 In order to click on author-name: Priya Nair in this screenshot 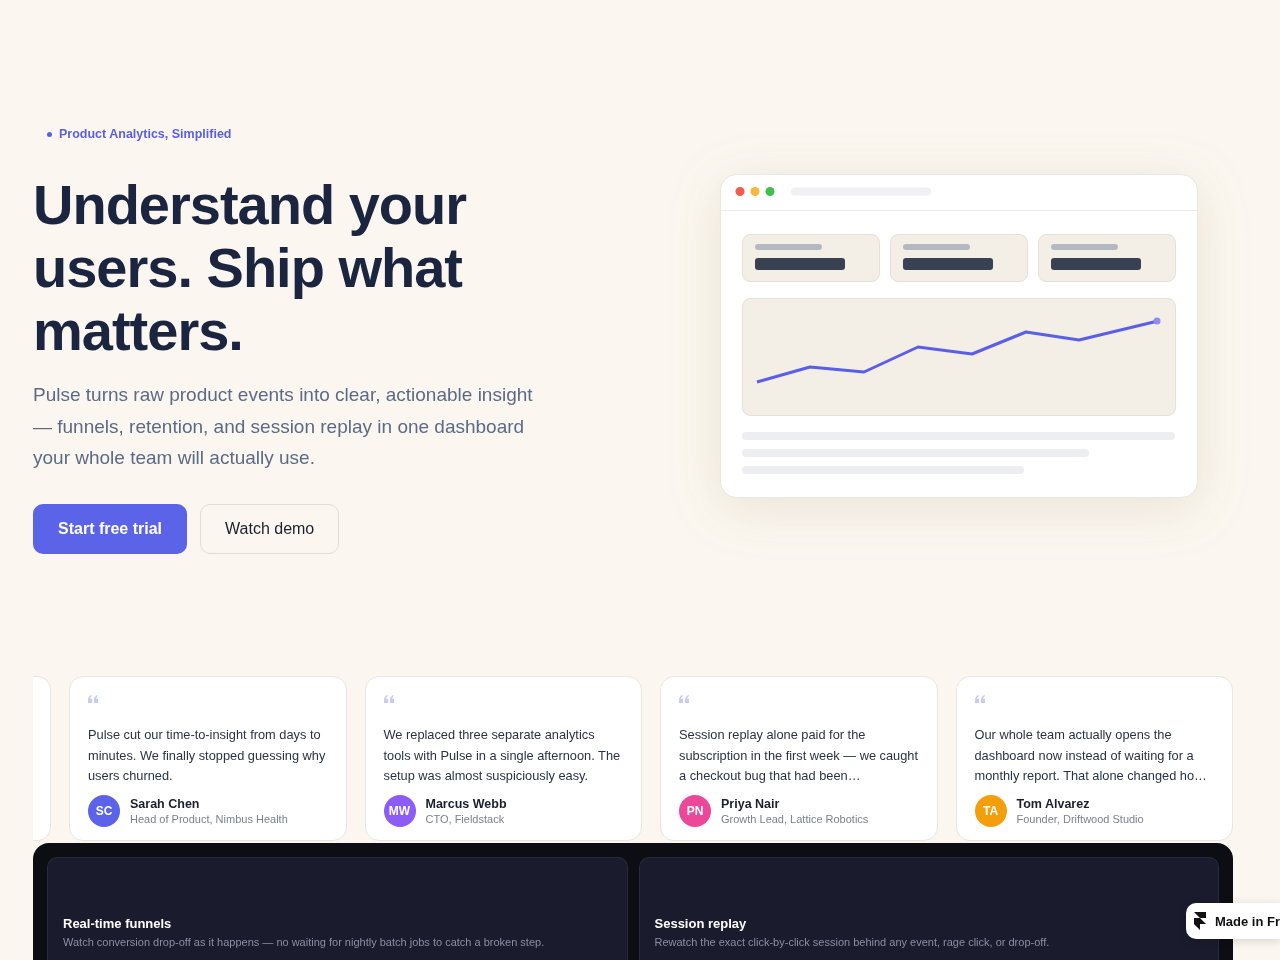, I will do `click(750, 804)`.